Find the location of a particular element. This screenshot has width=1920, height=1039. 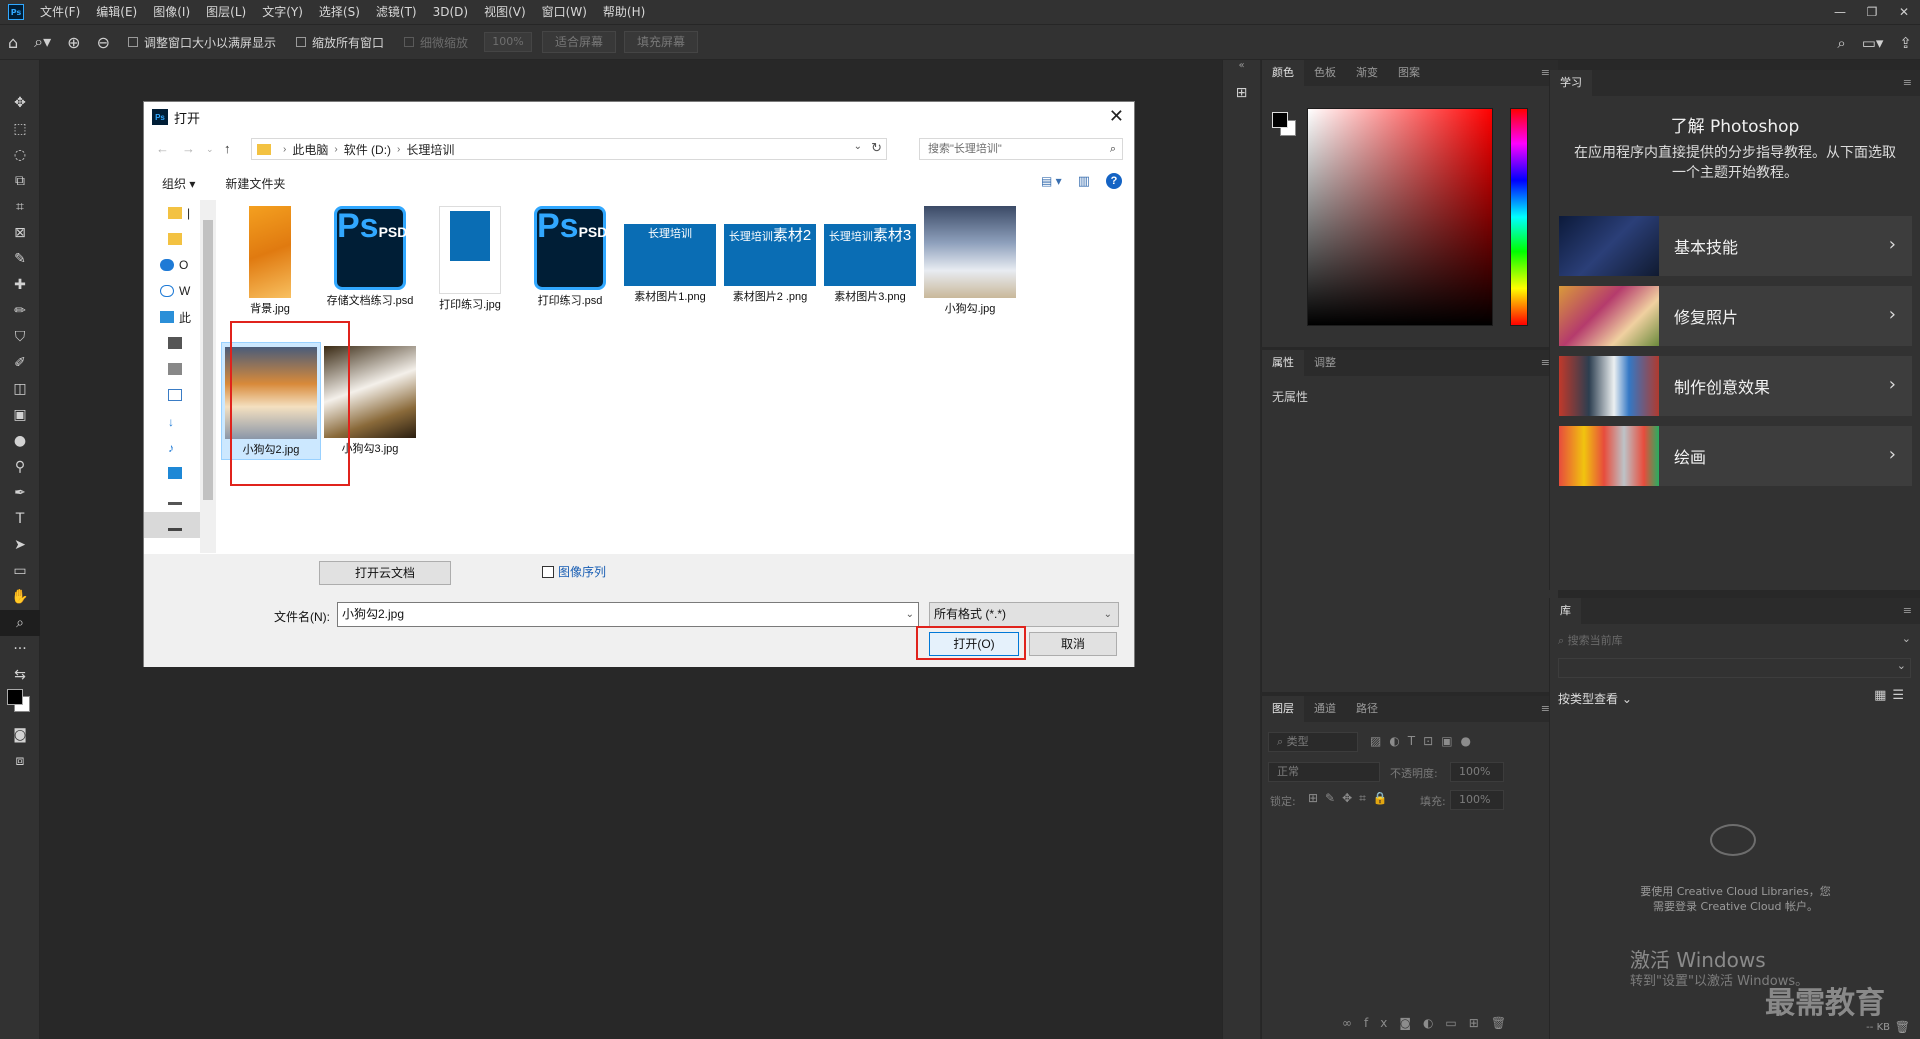

opacity-field: 100% is located at coordinates (1477, 772).